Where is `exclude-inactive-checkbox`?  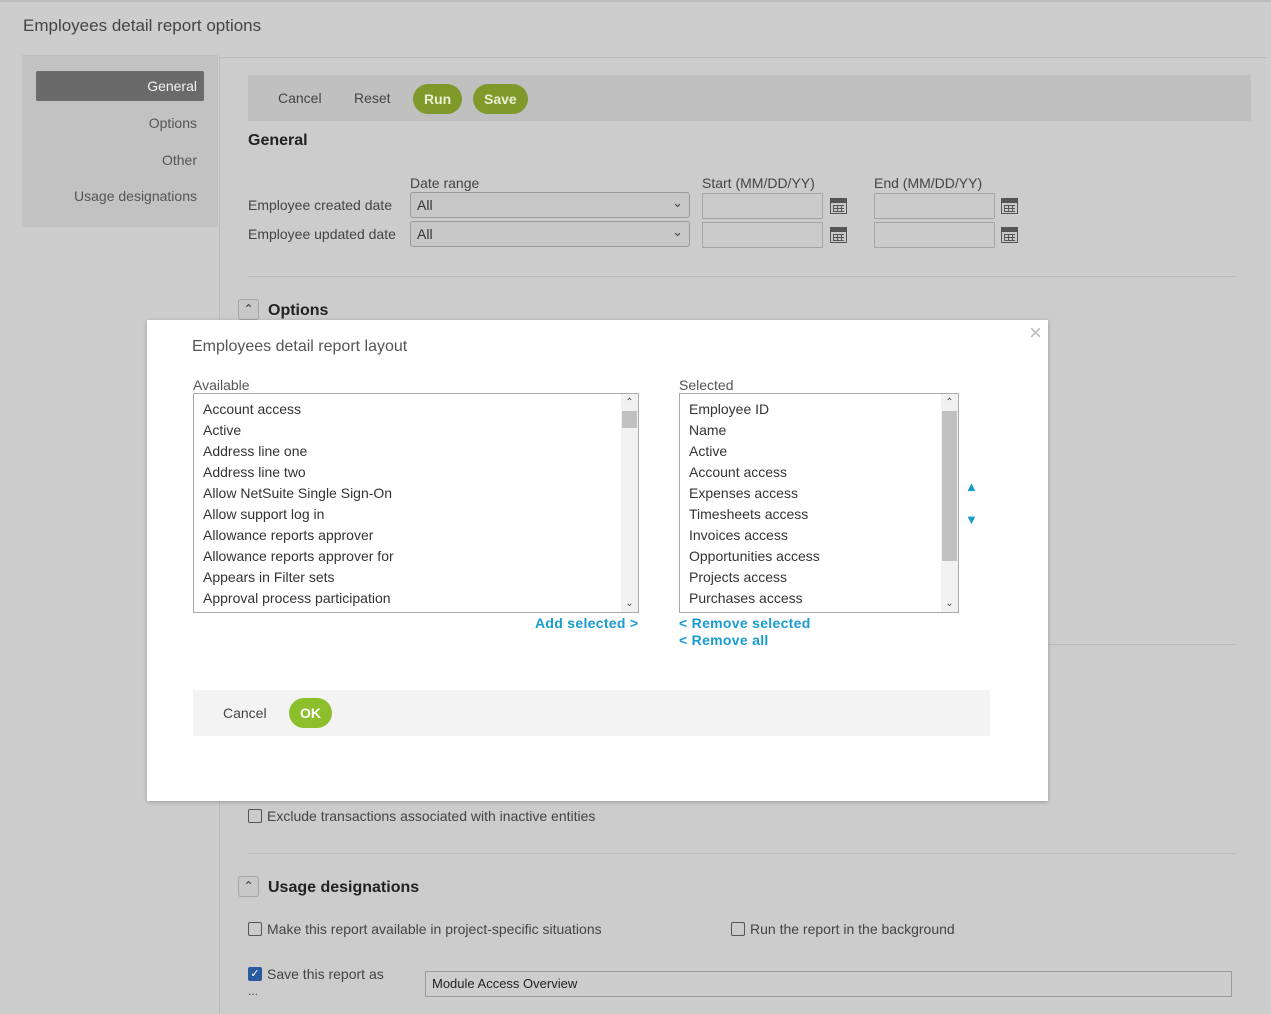
exclude-inactive-checkbox is located at coordinates (255, 816).